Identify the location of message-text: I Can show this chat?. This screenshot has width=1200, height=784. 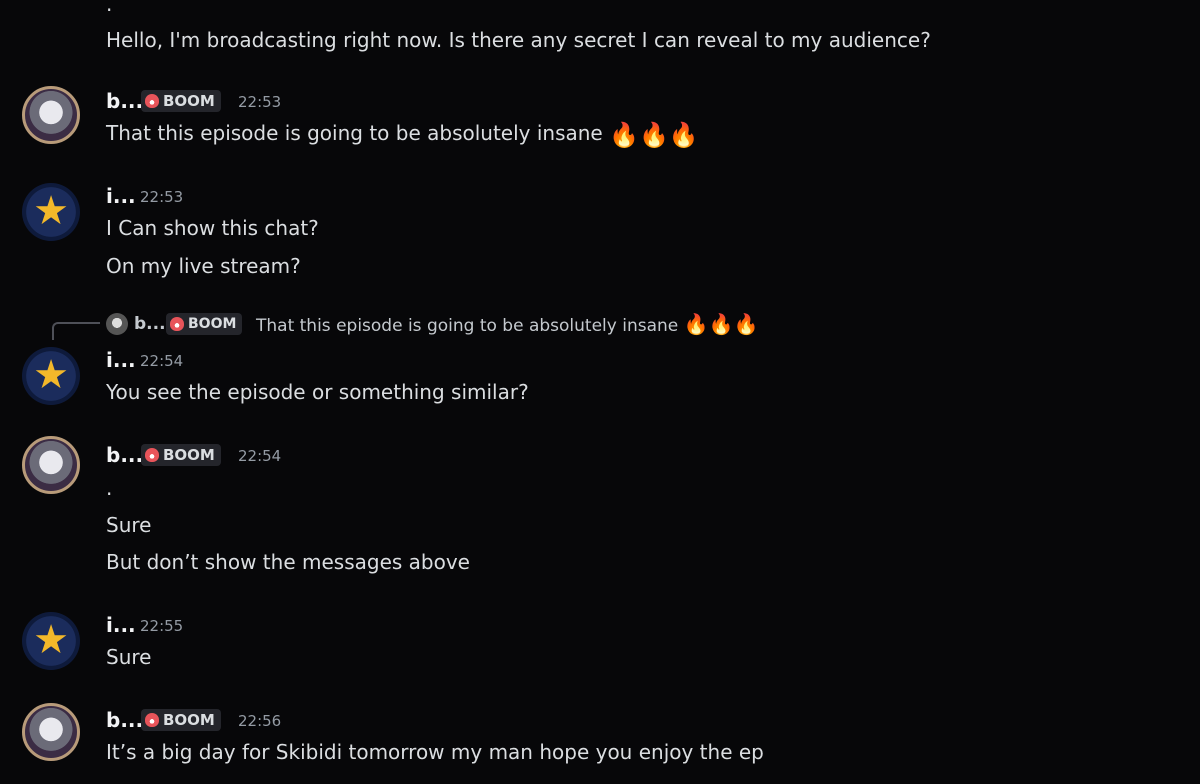
(212, 228).